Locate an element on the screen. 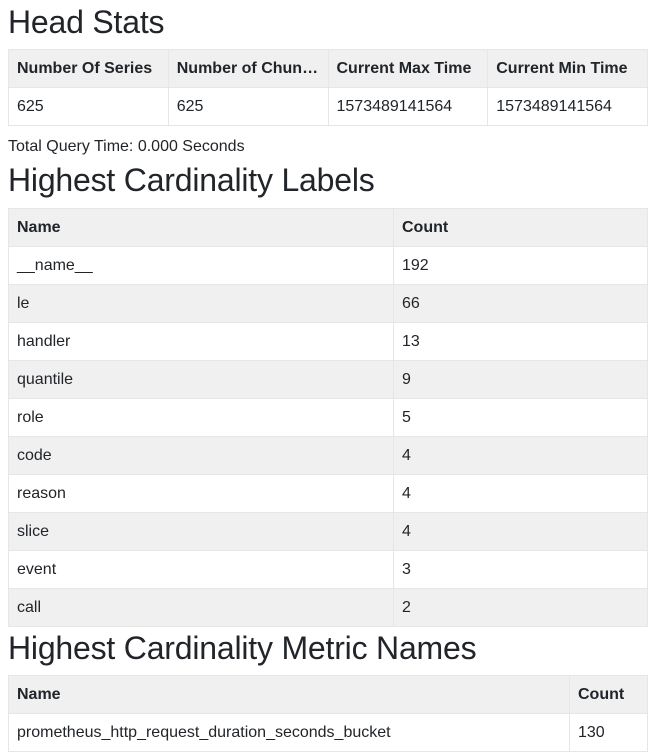  cell-current-min-time: 1573489141564 is located at coordinates (567, 107).